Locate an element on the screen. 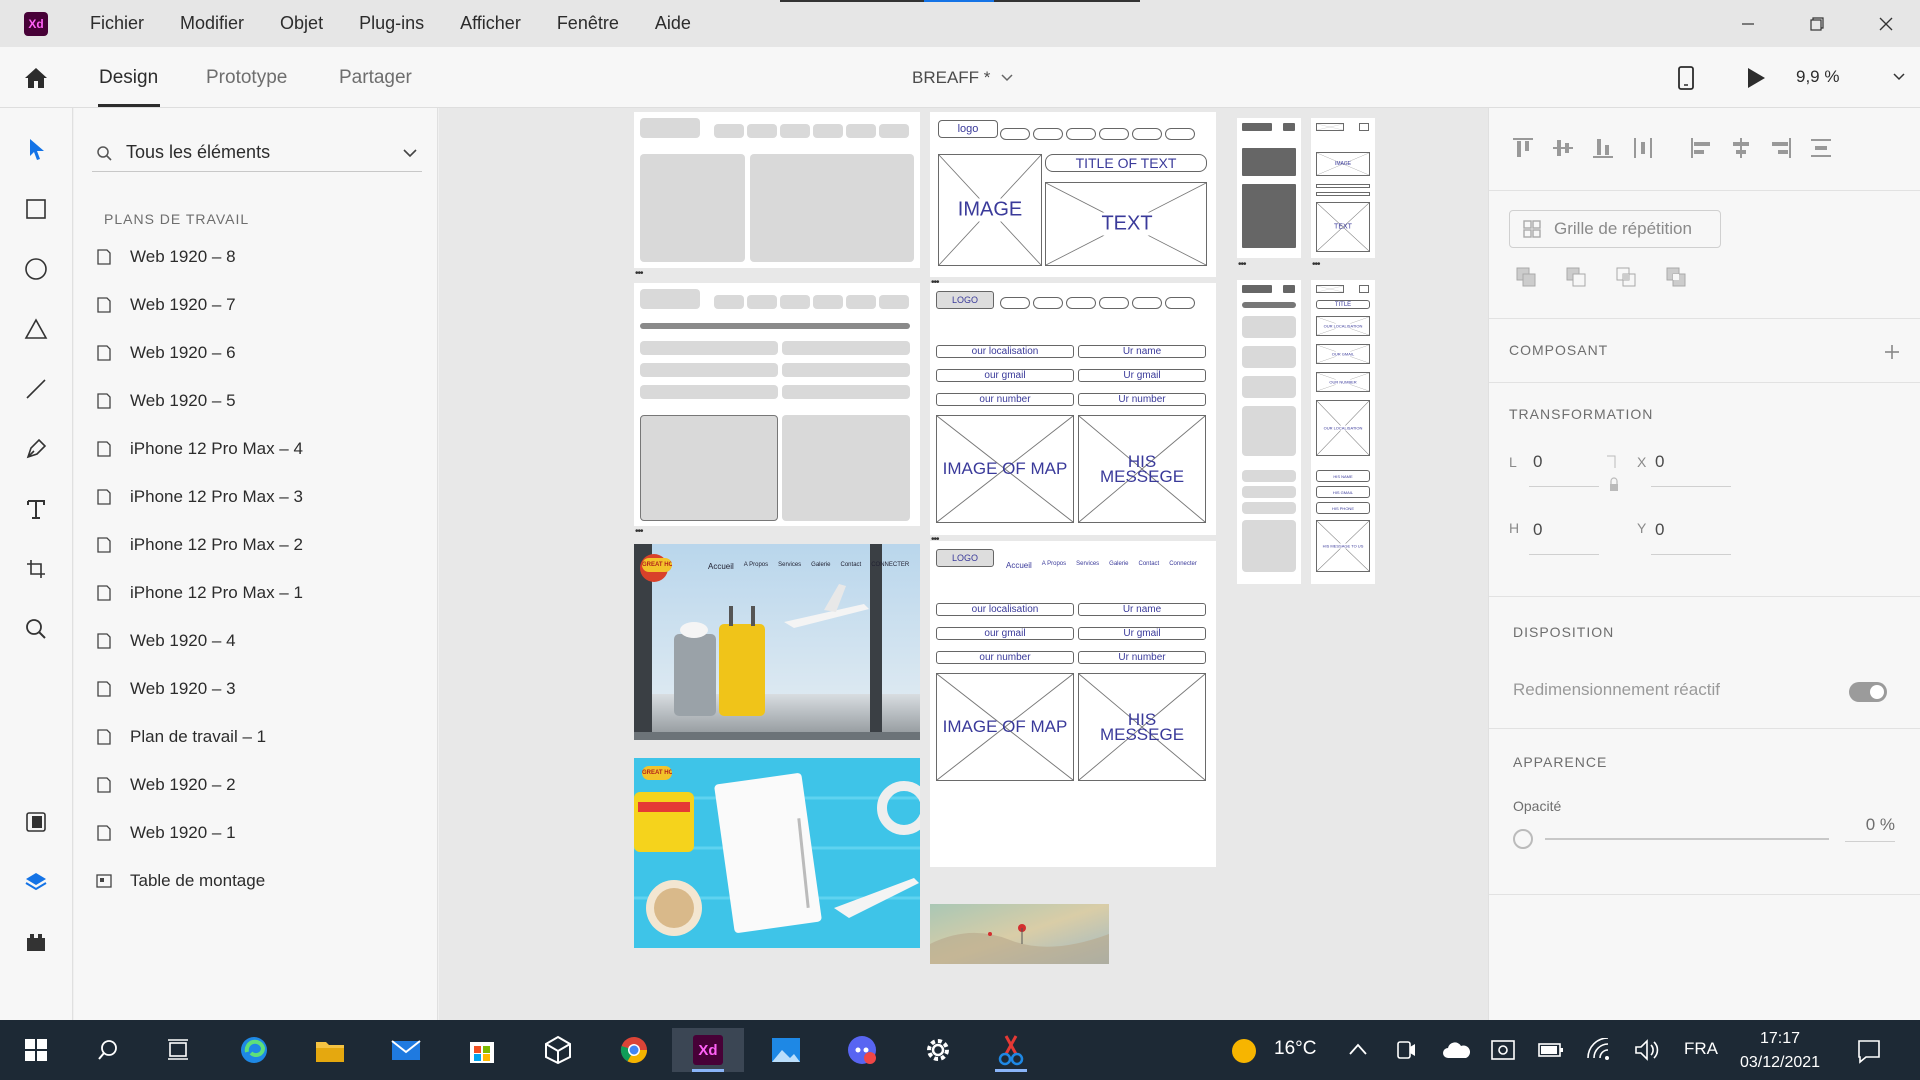 This screenshot has height=1080, width=1920. screen-capture-icon is located at coordinates (1503, 1050).